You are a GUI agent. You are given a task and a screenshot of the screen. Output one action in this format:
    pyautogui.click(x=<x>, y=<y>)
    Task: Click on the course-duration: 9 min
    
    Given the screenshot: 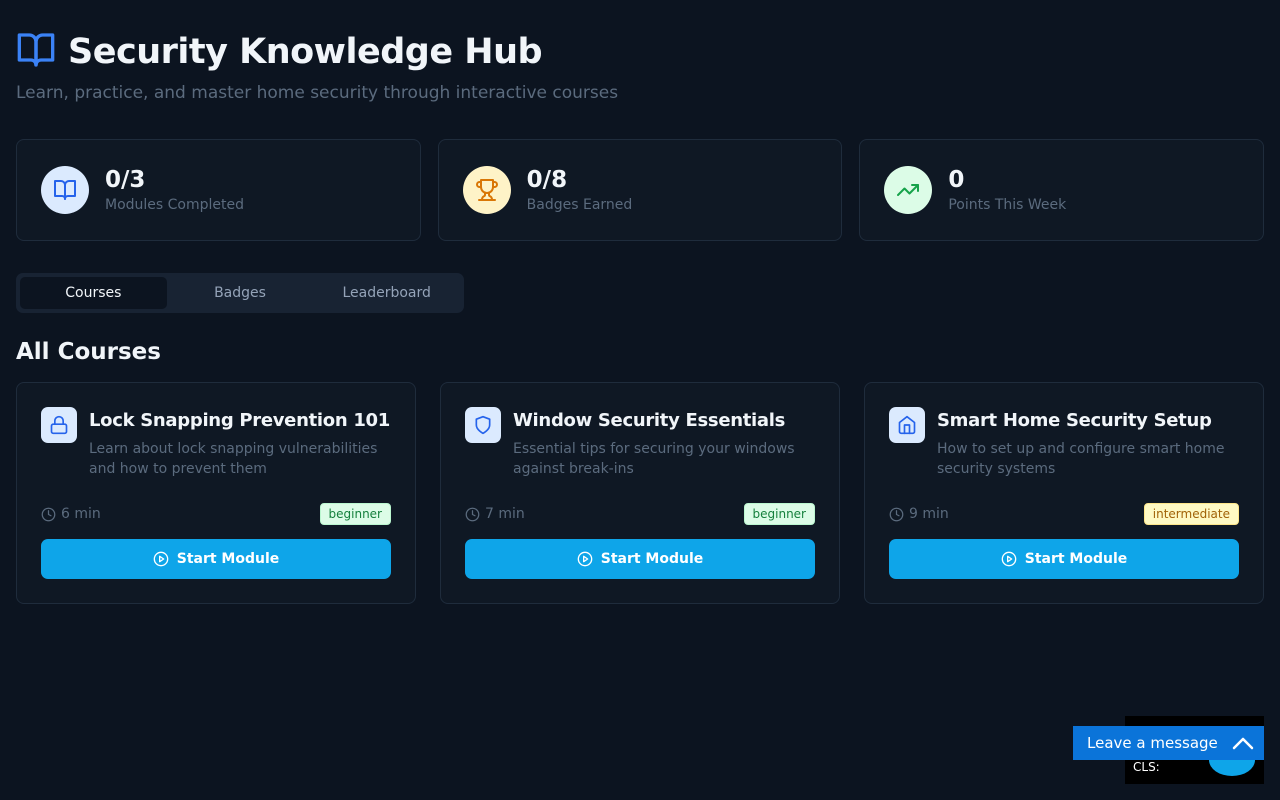 What is the action you would take?
    pyautogui.click(x=919, y=514)
    